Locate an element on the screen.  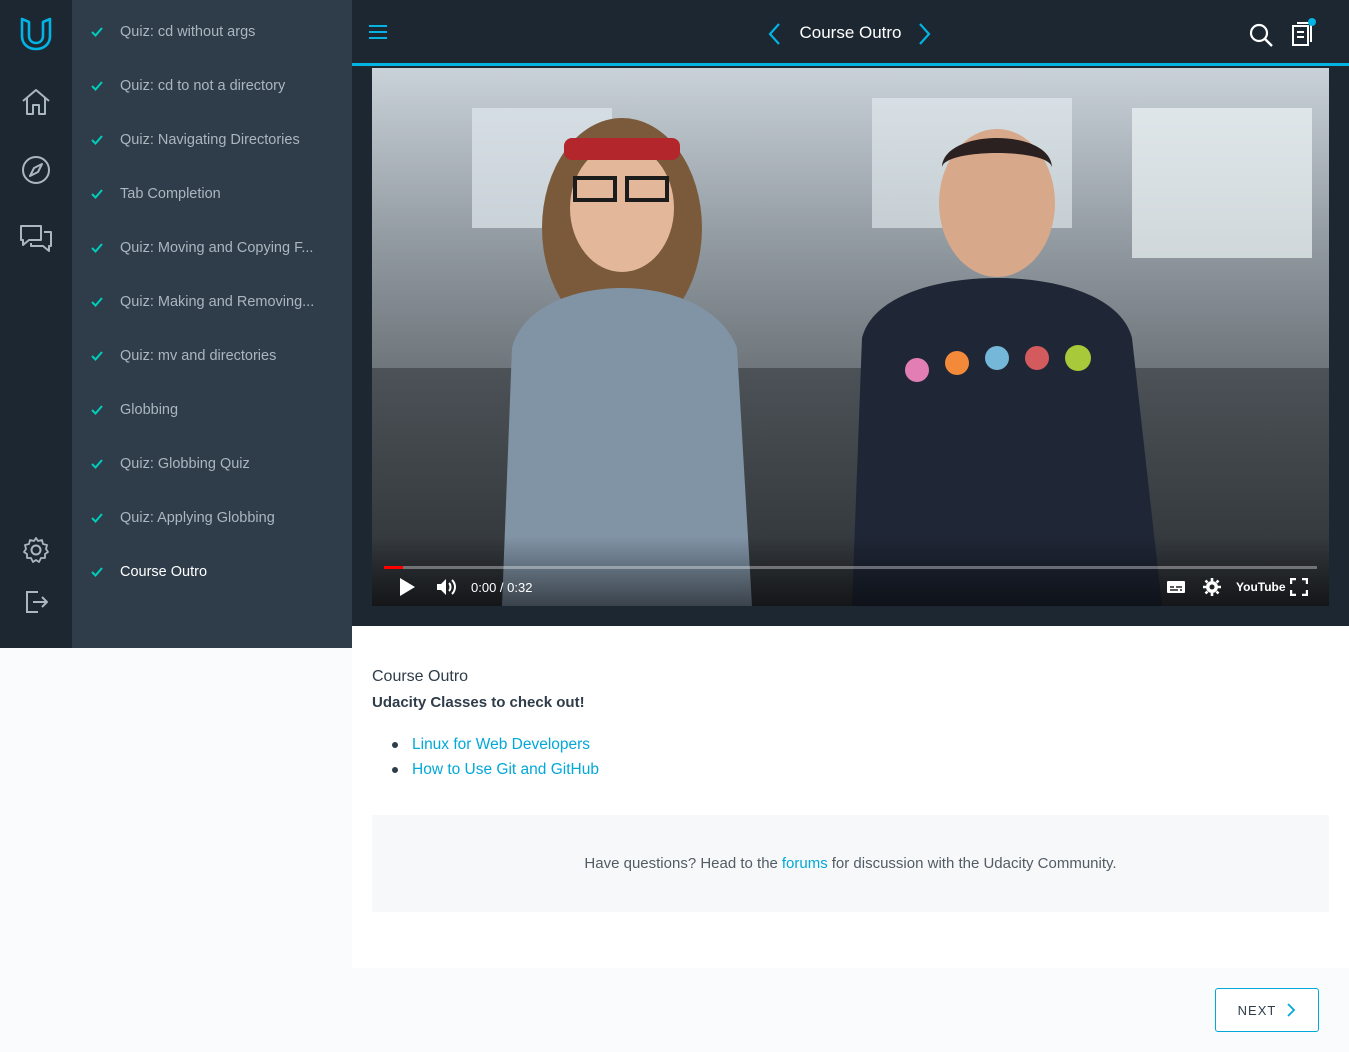
page-background is located at coordinates (176, 850).